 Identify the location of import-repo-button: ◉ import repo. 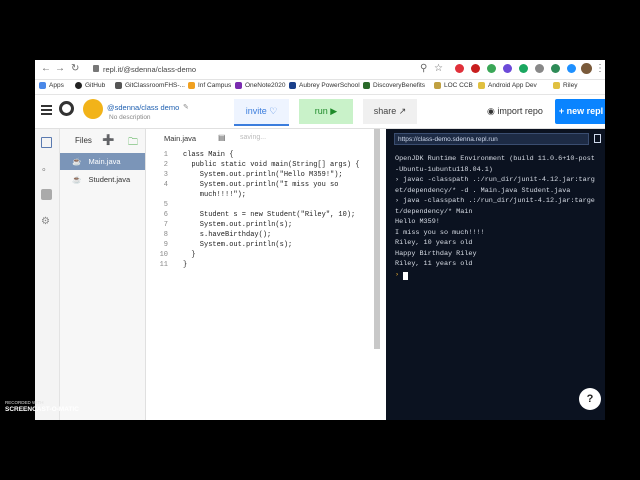
(515, 111).